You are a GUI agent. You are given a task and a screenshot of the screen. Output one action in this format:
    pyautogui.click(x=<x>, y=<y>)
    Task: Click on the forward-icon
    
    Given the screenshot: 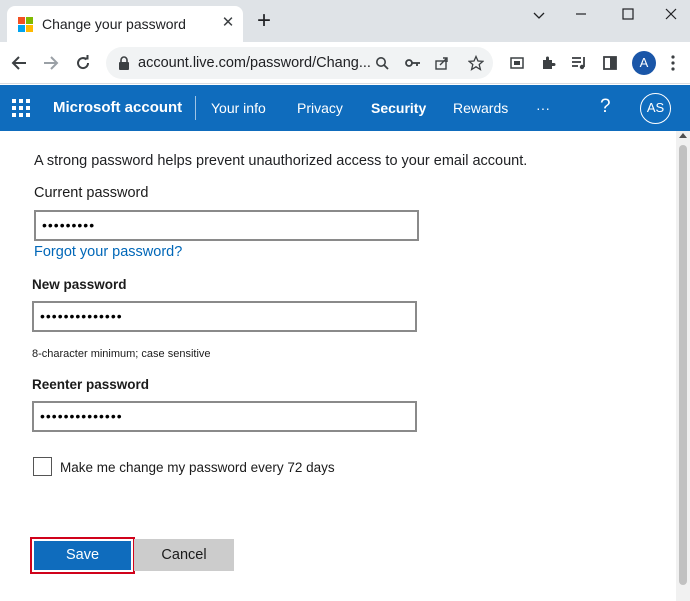 What is the action you would take?
    pyautogui.click(x=51, y=63)
    